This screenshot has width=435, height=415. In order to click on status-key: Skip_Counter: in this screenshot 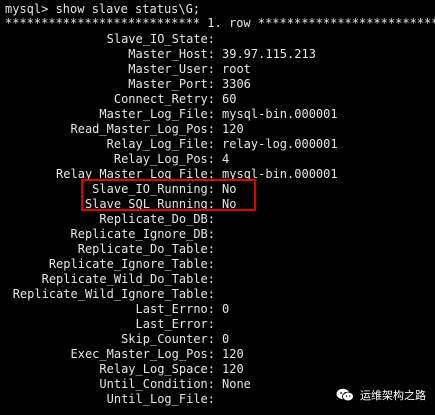, I will do `click(168, 339)`.